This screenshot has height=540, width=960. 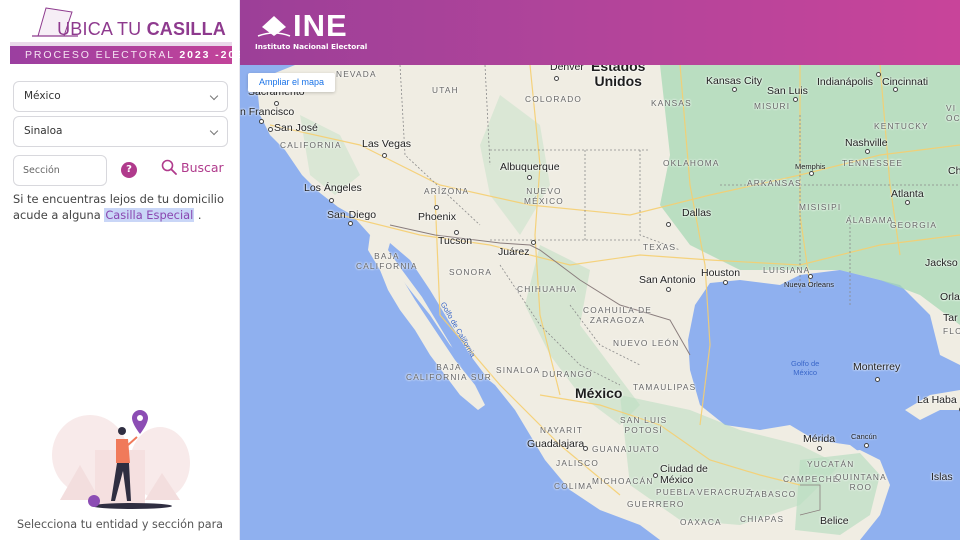 What do you see at coordinates (845, 82) in the screenshot?
I see `map-label-city: Indianápolis` at bounding box center [845, 82].